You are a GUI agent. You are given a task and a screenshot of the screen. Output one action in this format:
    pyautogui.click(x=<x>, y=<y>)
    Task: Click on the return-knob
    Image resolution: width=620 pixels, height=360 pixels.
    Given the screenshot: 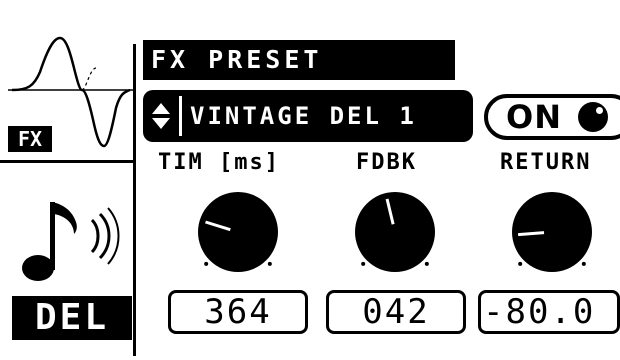 What is the action you would take?
    pyautogui.click(x=552, y=232)
    